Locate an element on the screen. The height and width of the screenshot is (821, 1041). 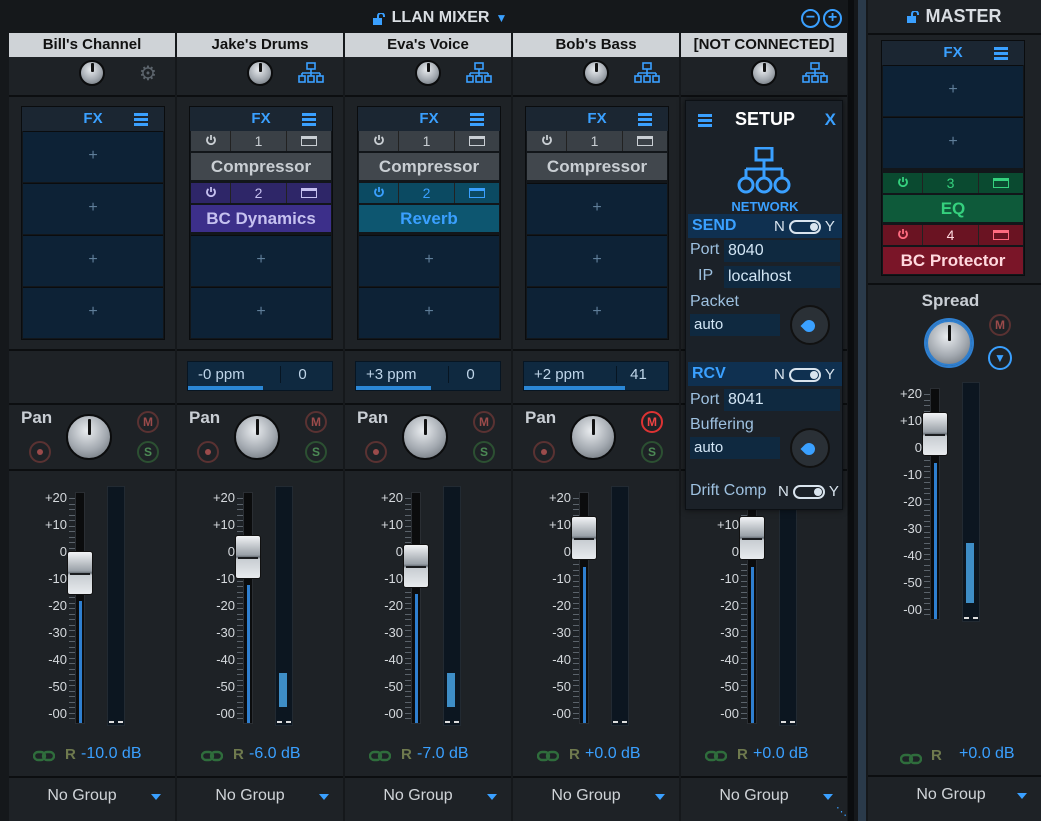
rcv-toggle: NY is located at coordinates (804, 374).